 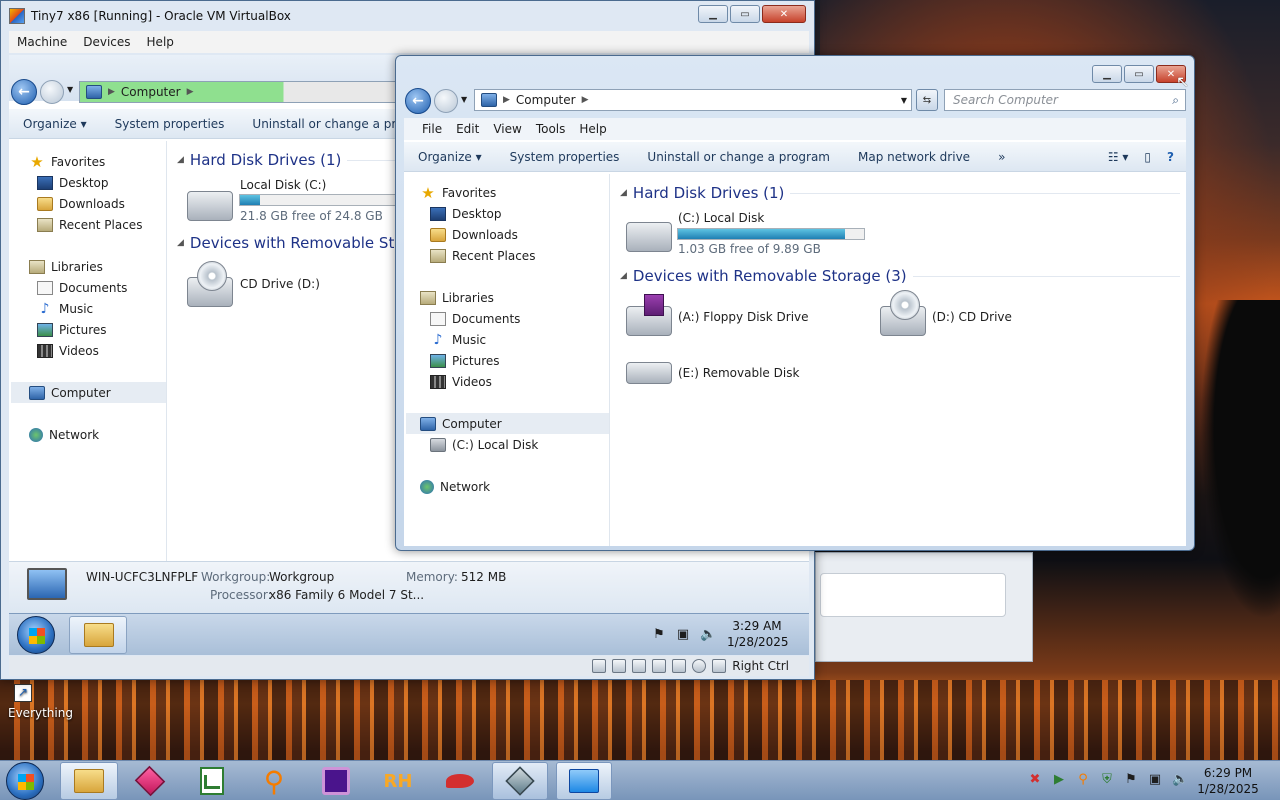 I want to click on taskbar-chip-app, so click(x=336, y=781).